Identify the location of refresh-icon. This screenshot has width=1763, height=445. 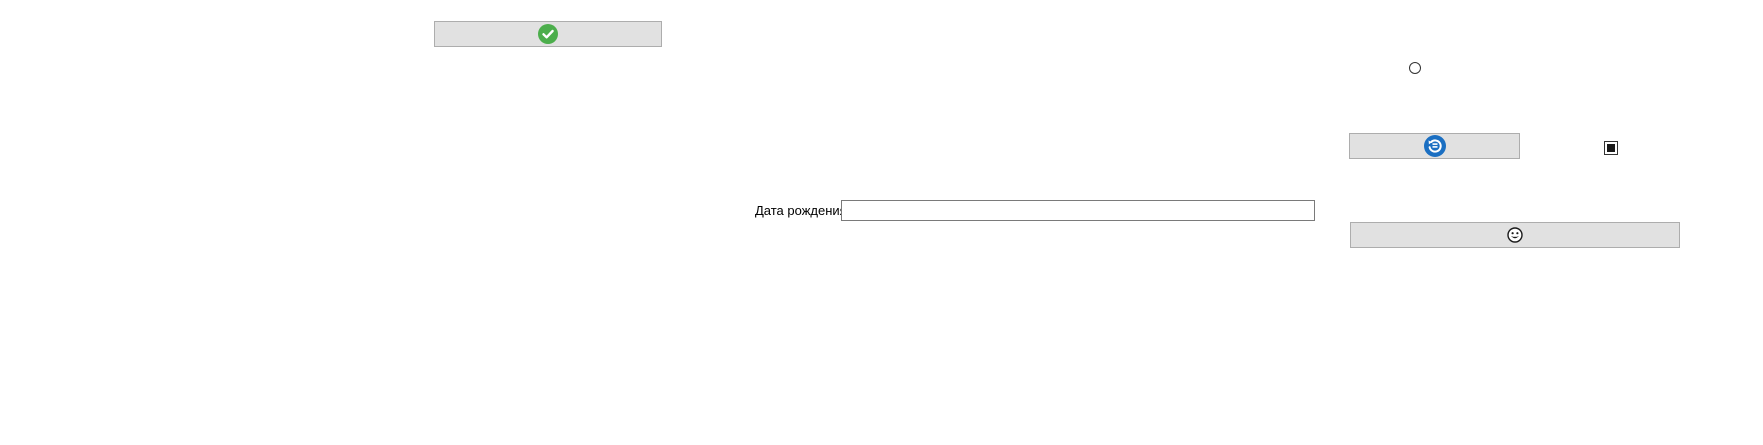
(1434, 146).